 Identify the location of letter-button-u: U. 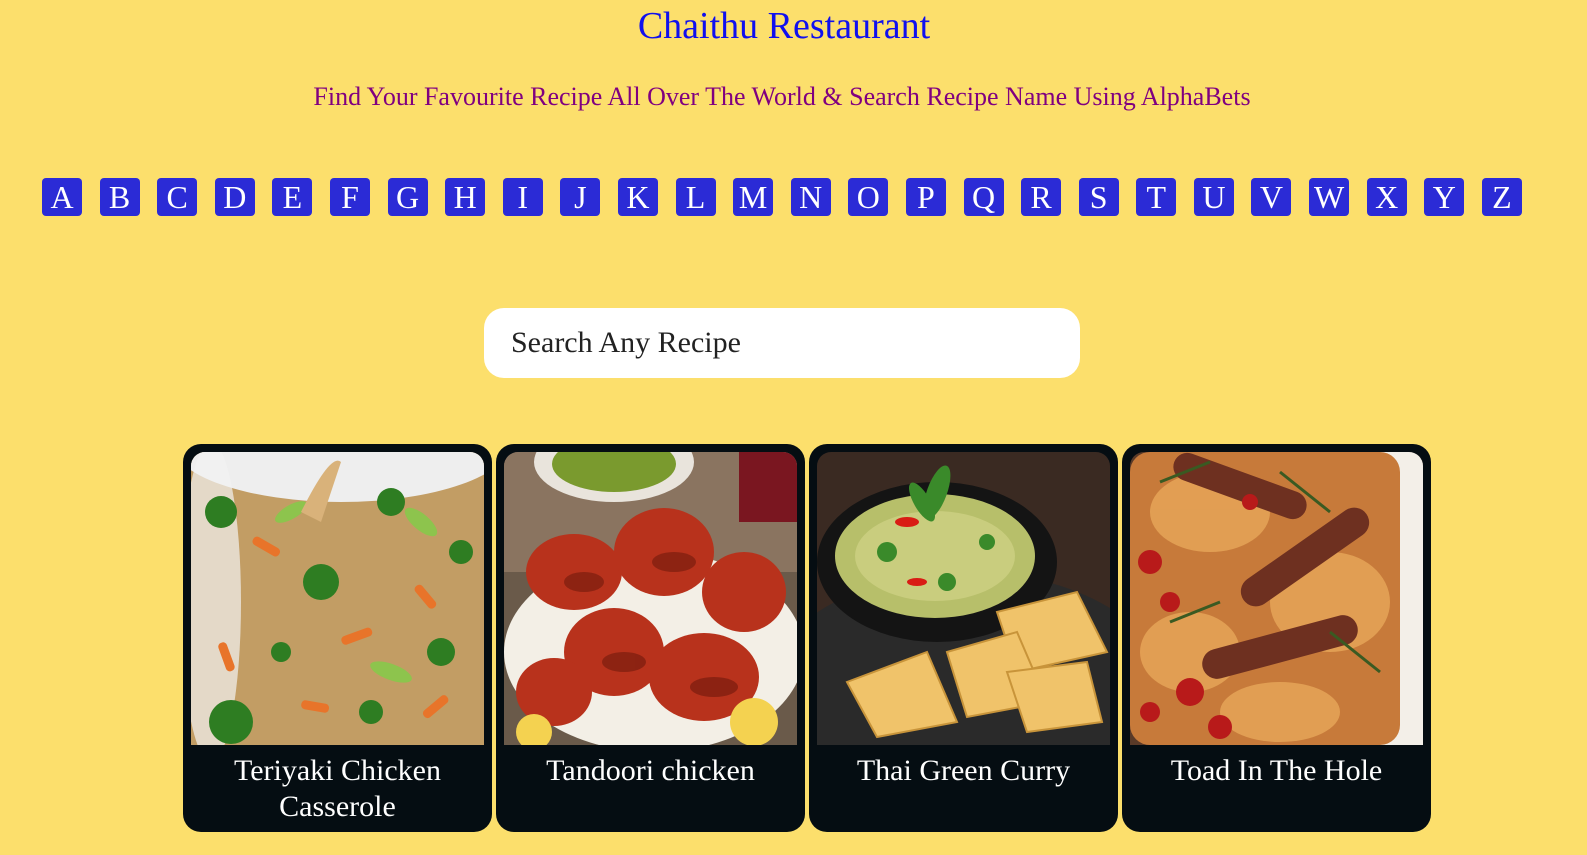
(1213, 197).